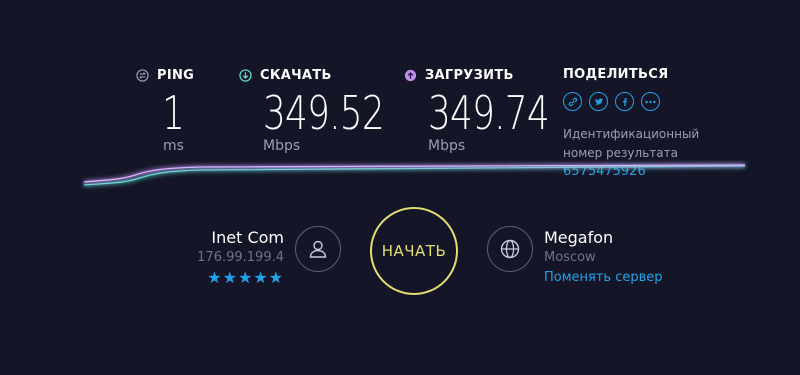 This screenshot has width=800, height=375. What do you see at coordinates (296, 75) in the screenshot?
I see `download-label: СКАЧАТЬ` at bounding box center [296, 75].